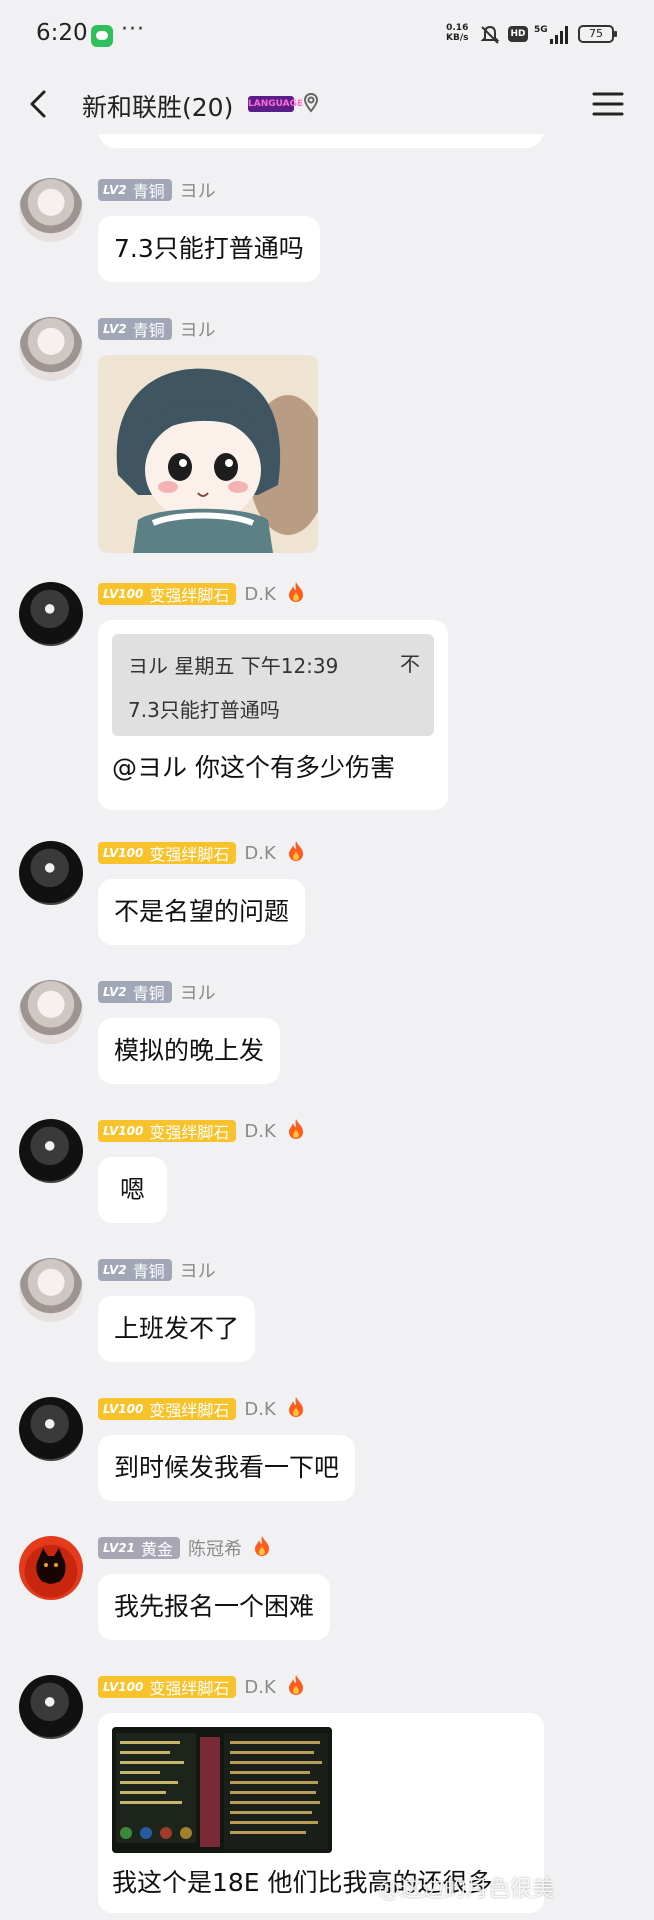 This screenshot has width=654, height=1920. Describe the element at coordinates (133, 29) in the screenshot. I see `more-notifications-icon: ···` at that location.